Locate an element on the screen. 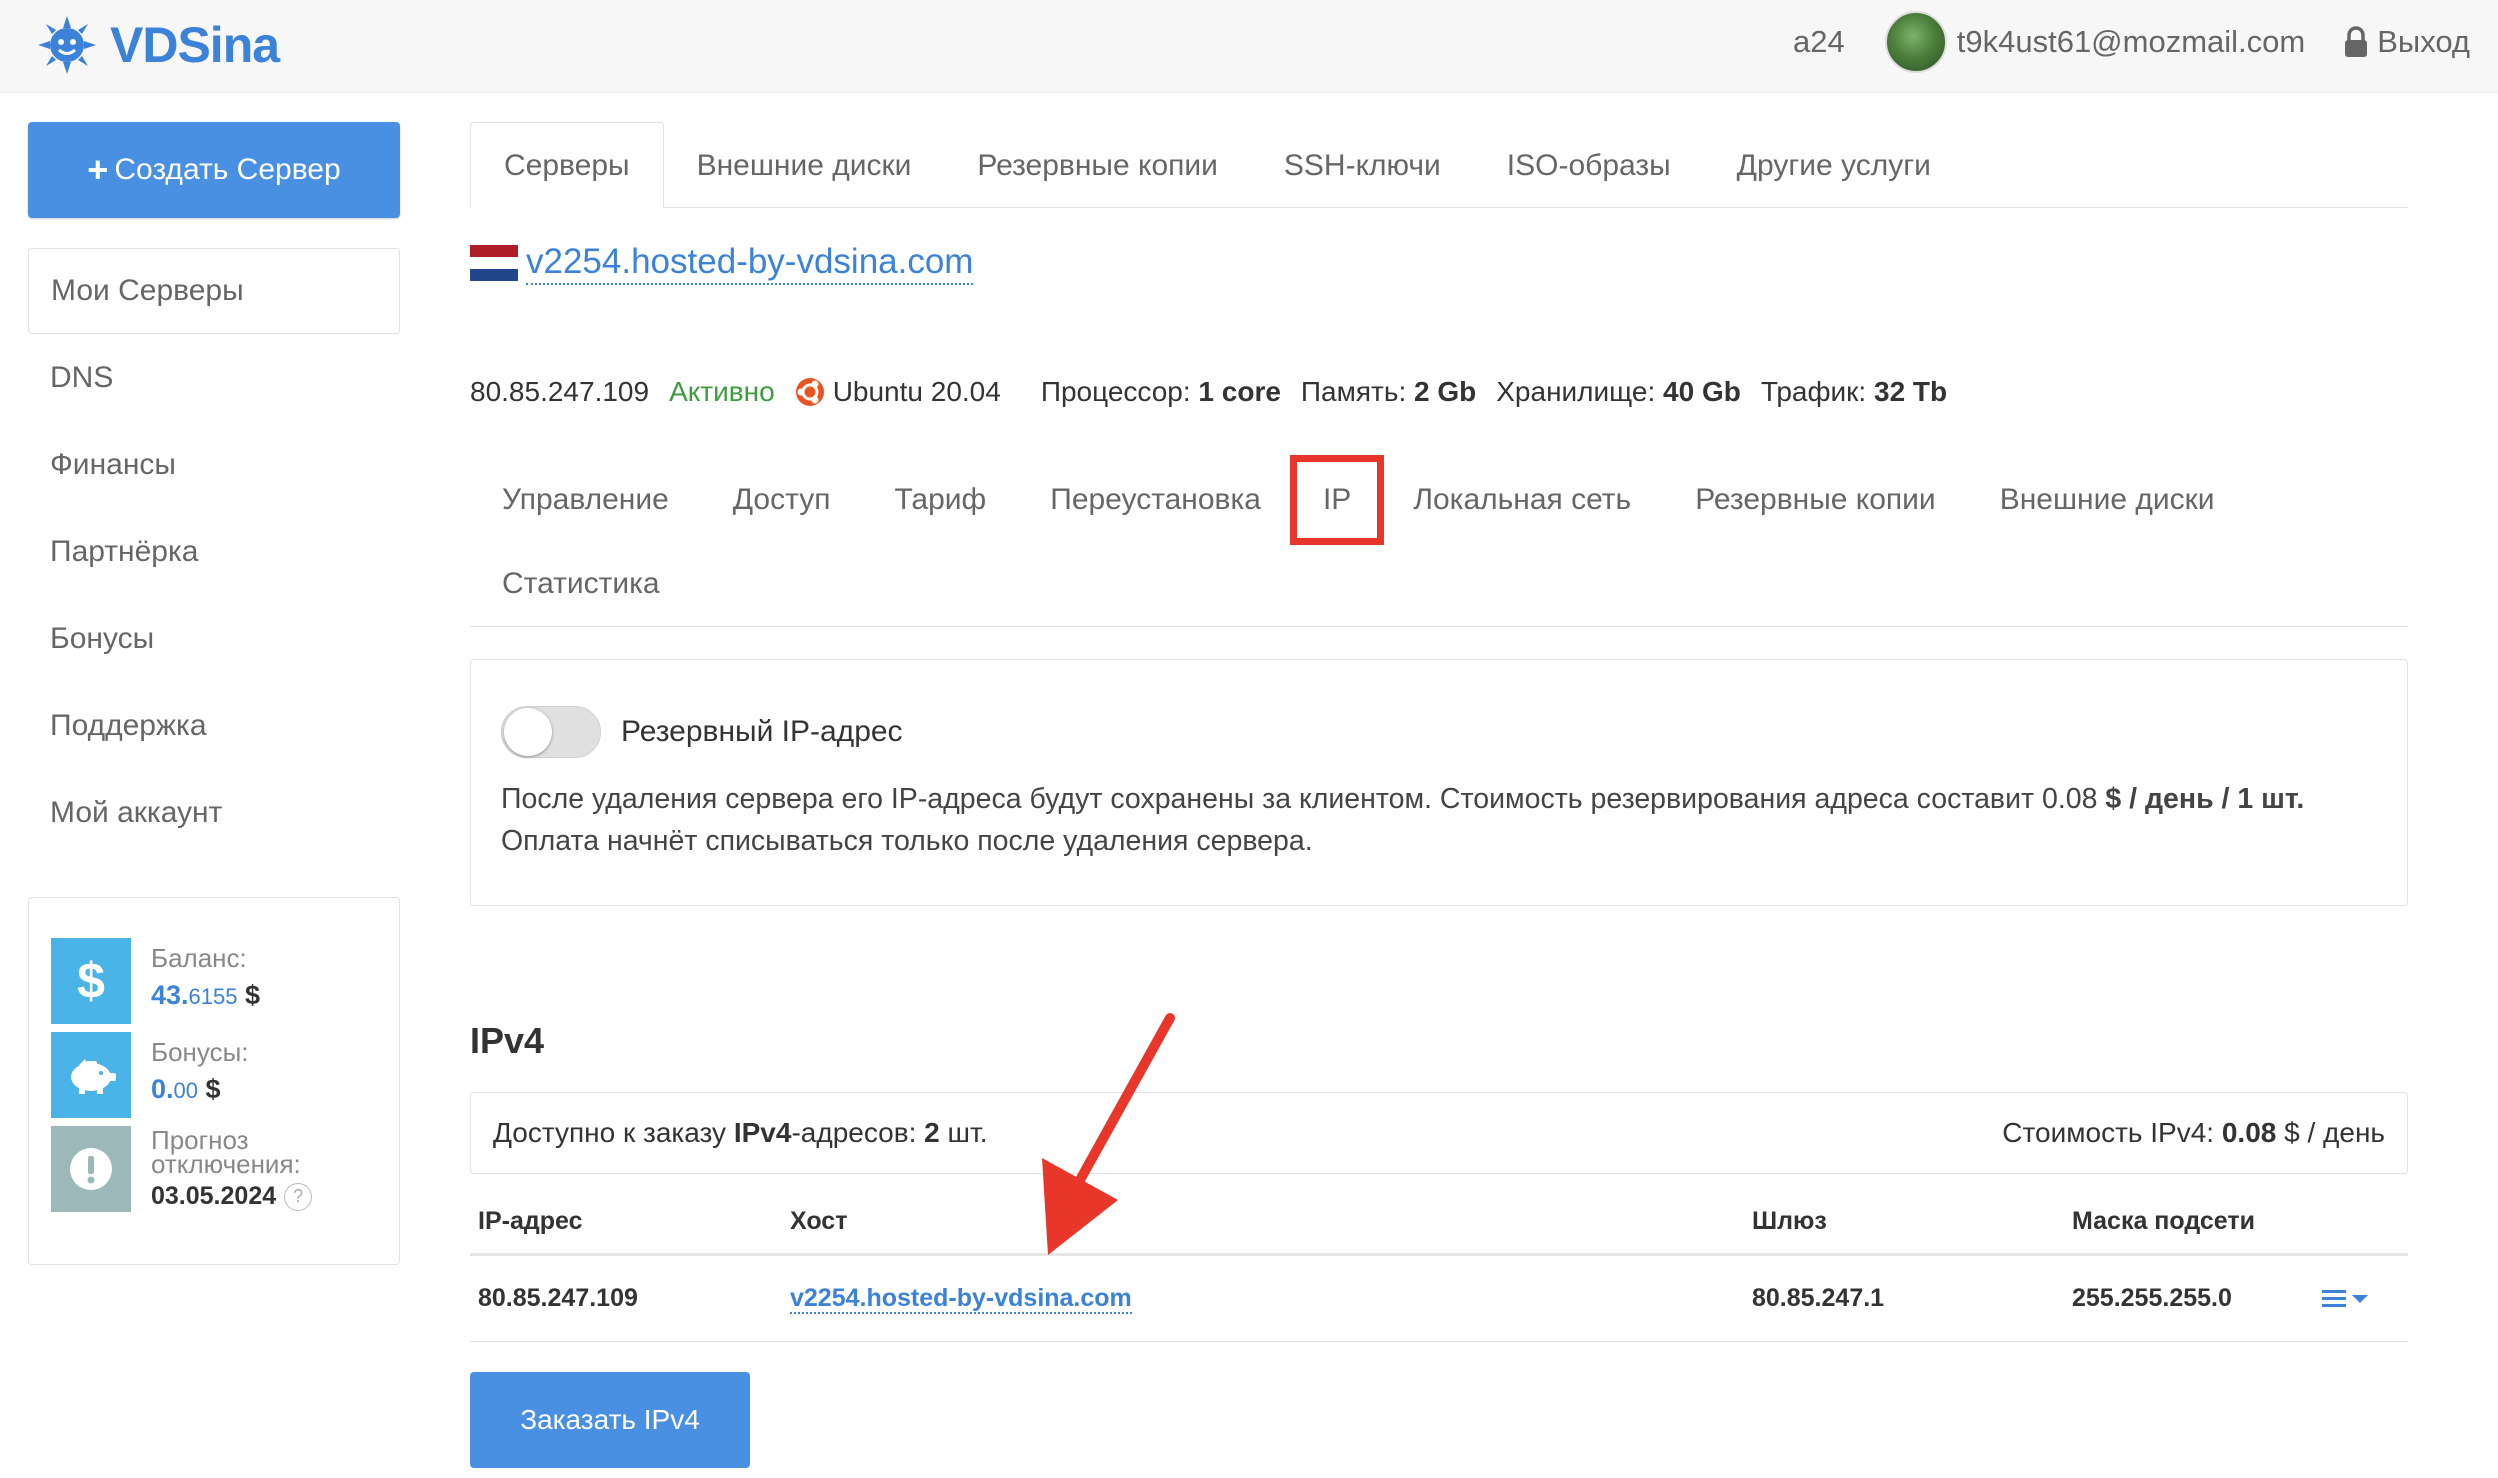 The width and height of the screenshot is (2498, 1478). sidebar-item-my-servers: Мои Серверы is located at coordinates (214, 291).